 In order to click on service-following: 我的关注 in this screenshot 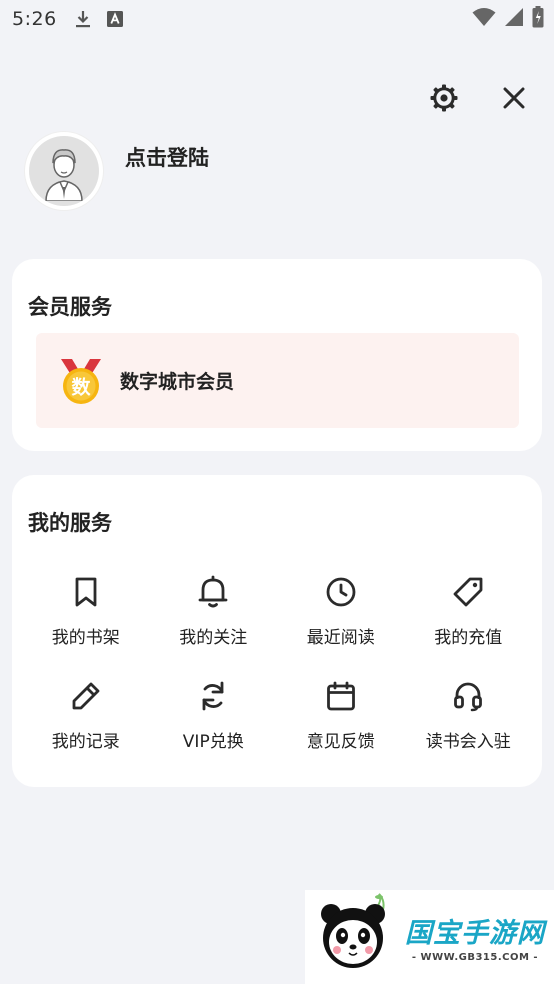, I will do `click(214, 611)`.